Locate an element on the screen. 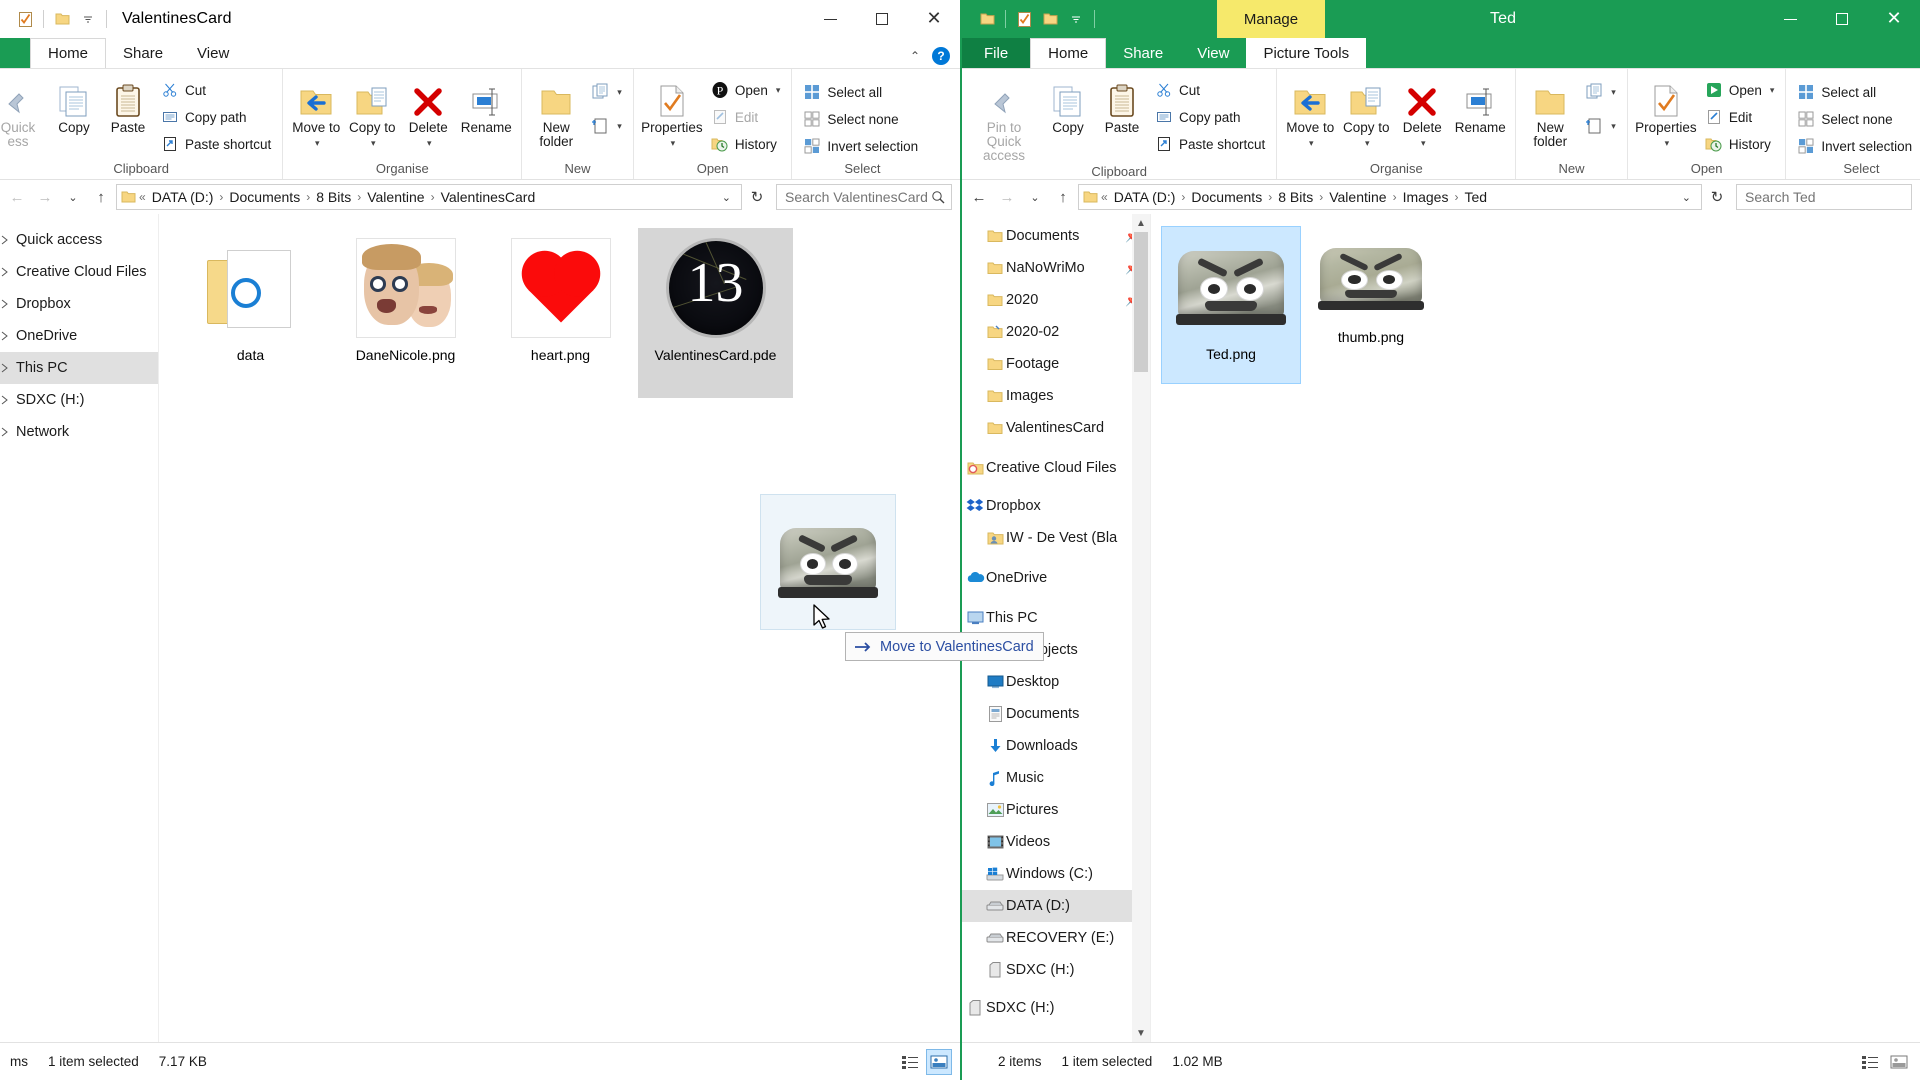 This screenshot has width=1920, height=1080. paste-shortcut-button: Paste shortcut is located at coordinates (216, 144).